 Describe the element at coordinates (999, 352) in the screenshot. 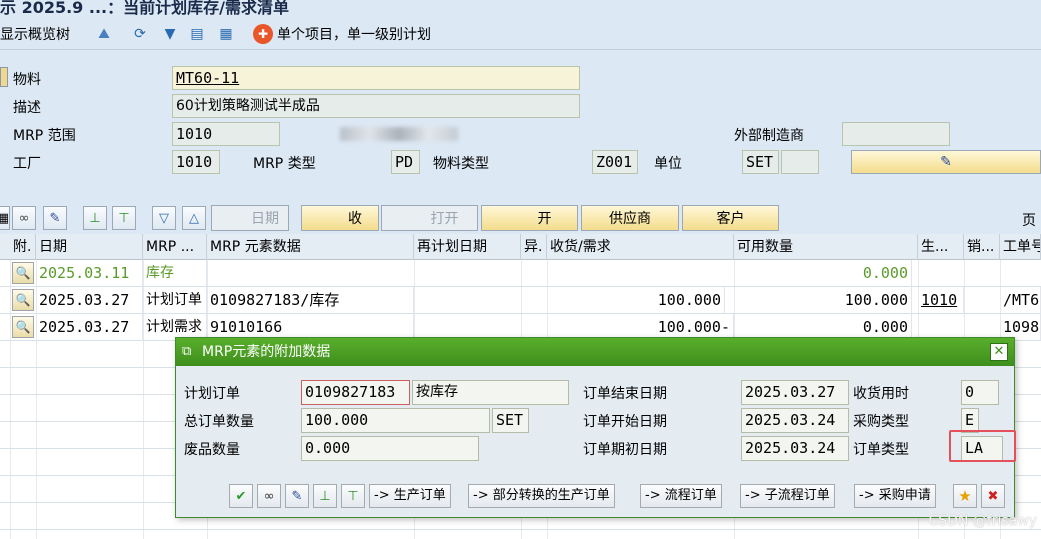

I see `close-icon: ✕` at that location.